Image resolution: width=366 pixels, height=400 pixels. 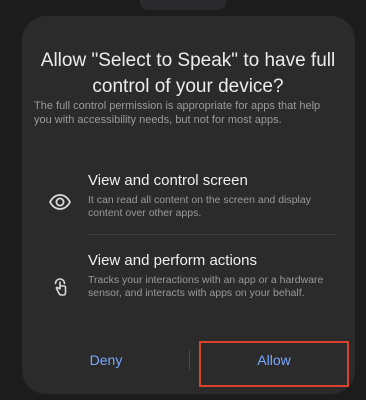 What do you see at coordinates (106, 360) in the screenshot?
I see `deny-button: Deny` at bounding box center [106, 360].